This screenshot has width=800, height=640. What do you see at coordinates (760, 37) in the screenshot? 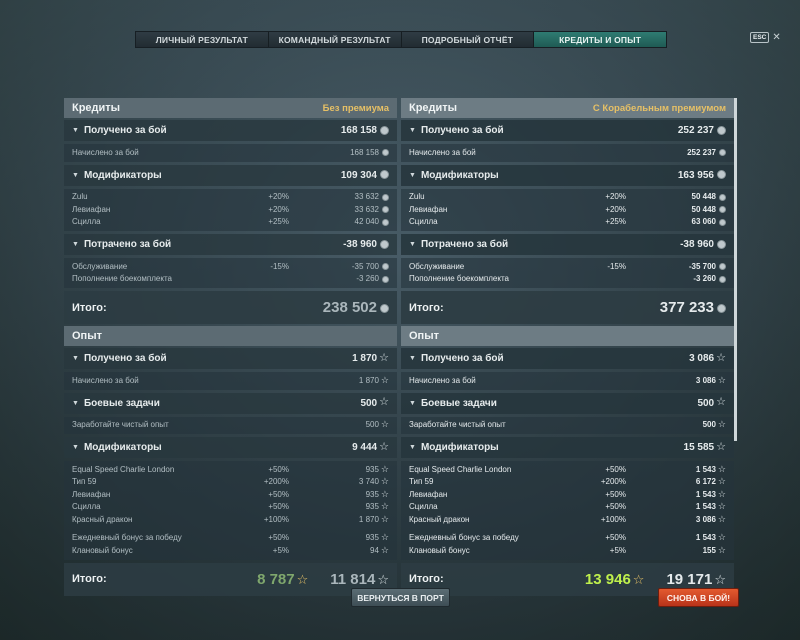
I see `esc-key-label: ESC` at bounding box center [760, 37].